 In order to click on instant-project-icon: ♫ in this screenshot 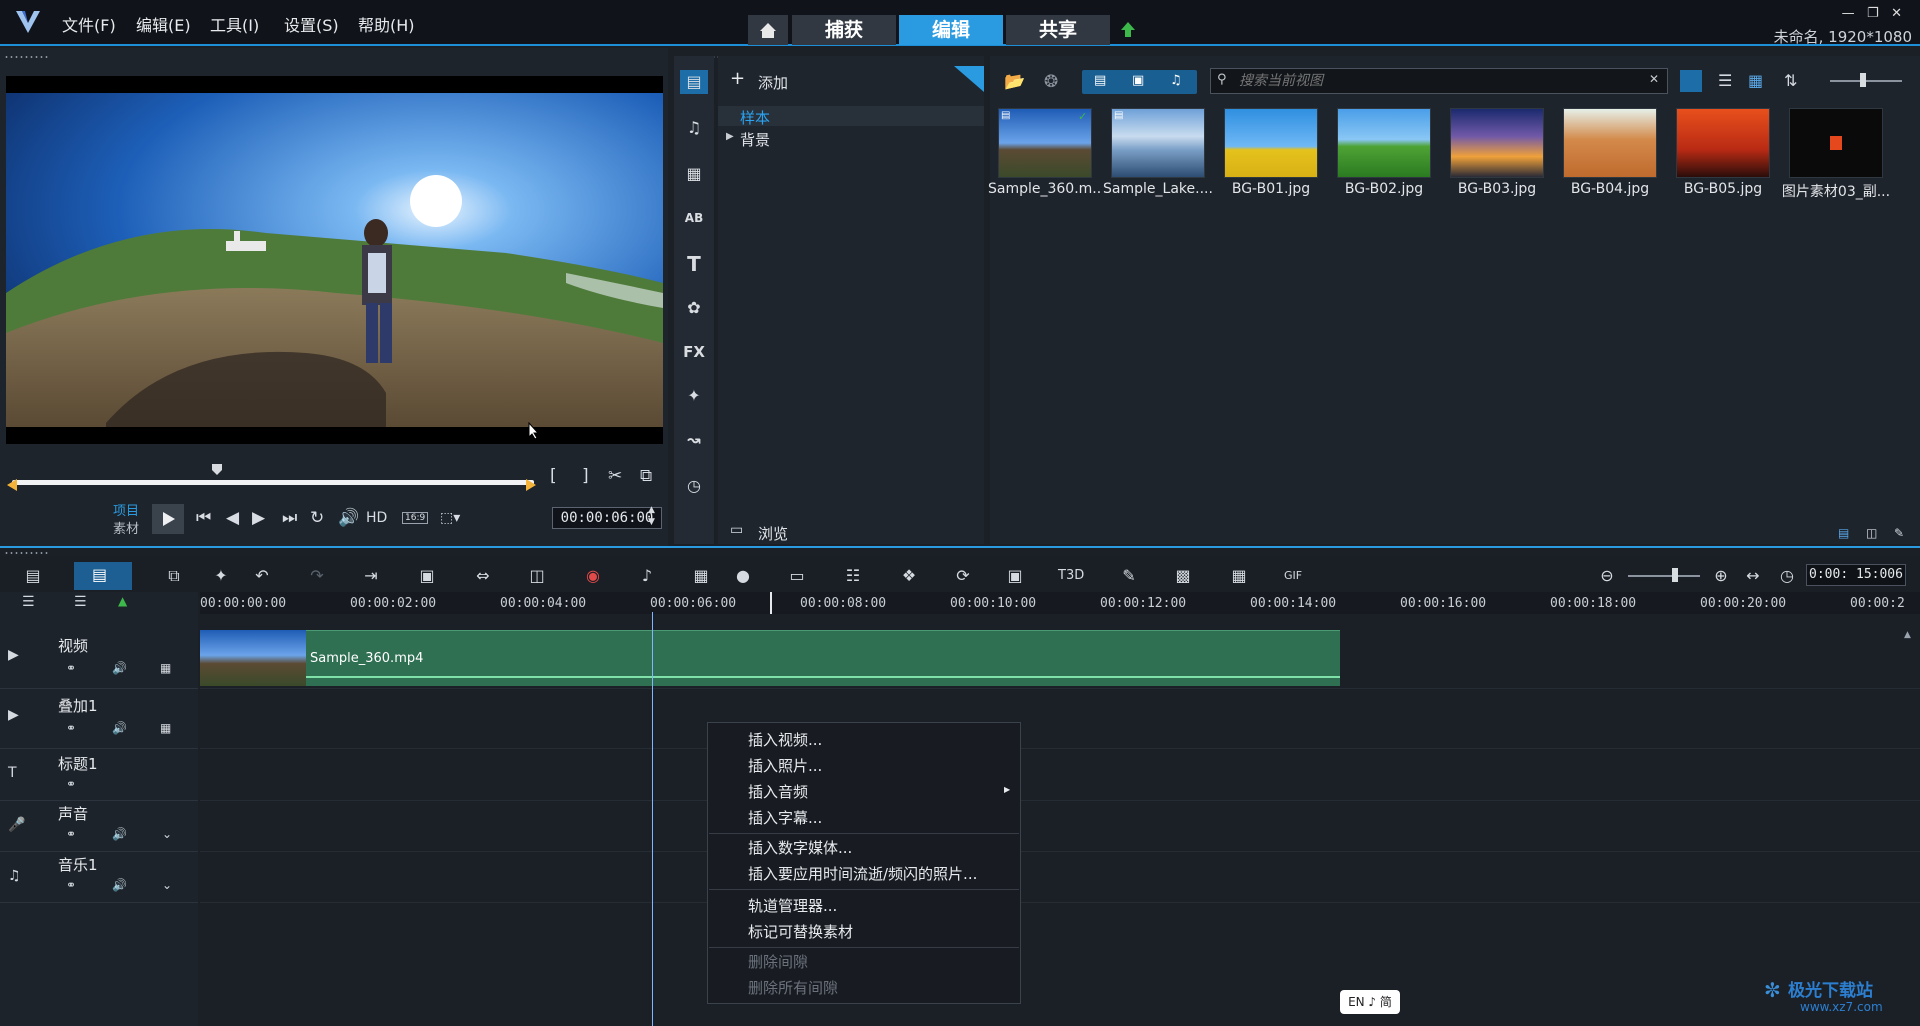, I will do `click(694, 128)`.